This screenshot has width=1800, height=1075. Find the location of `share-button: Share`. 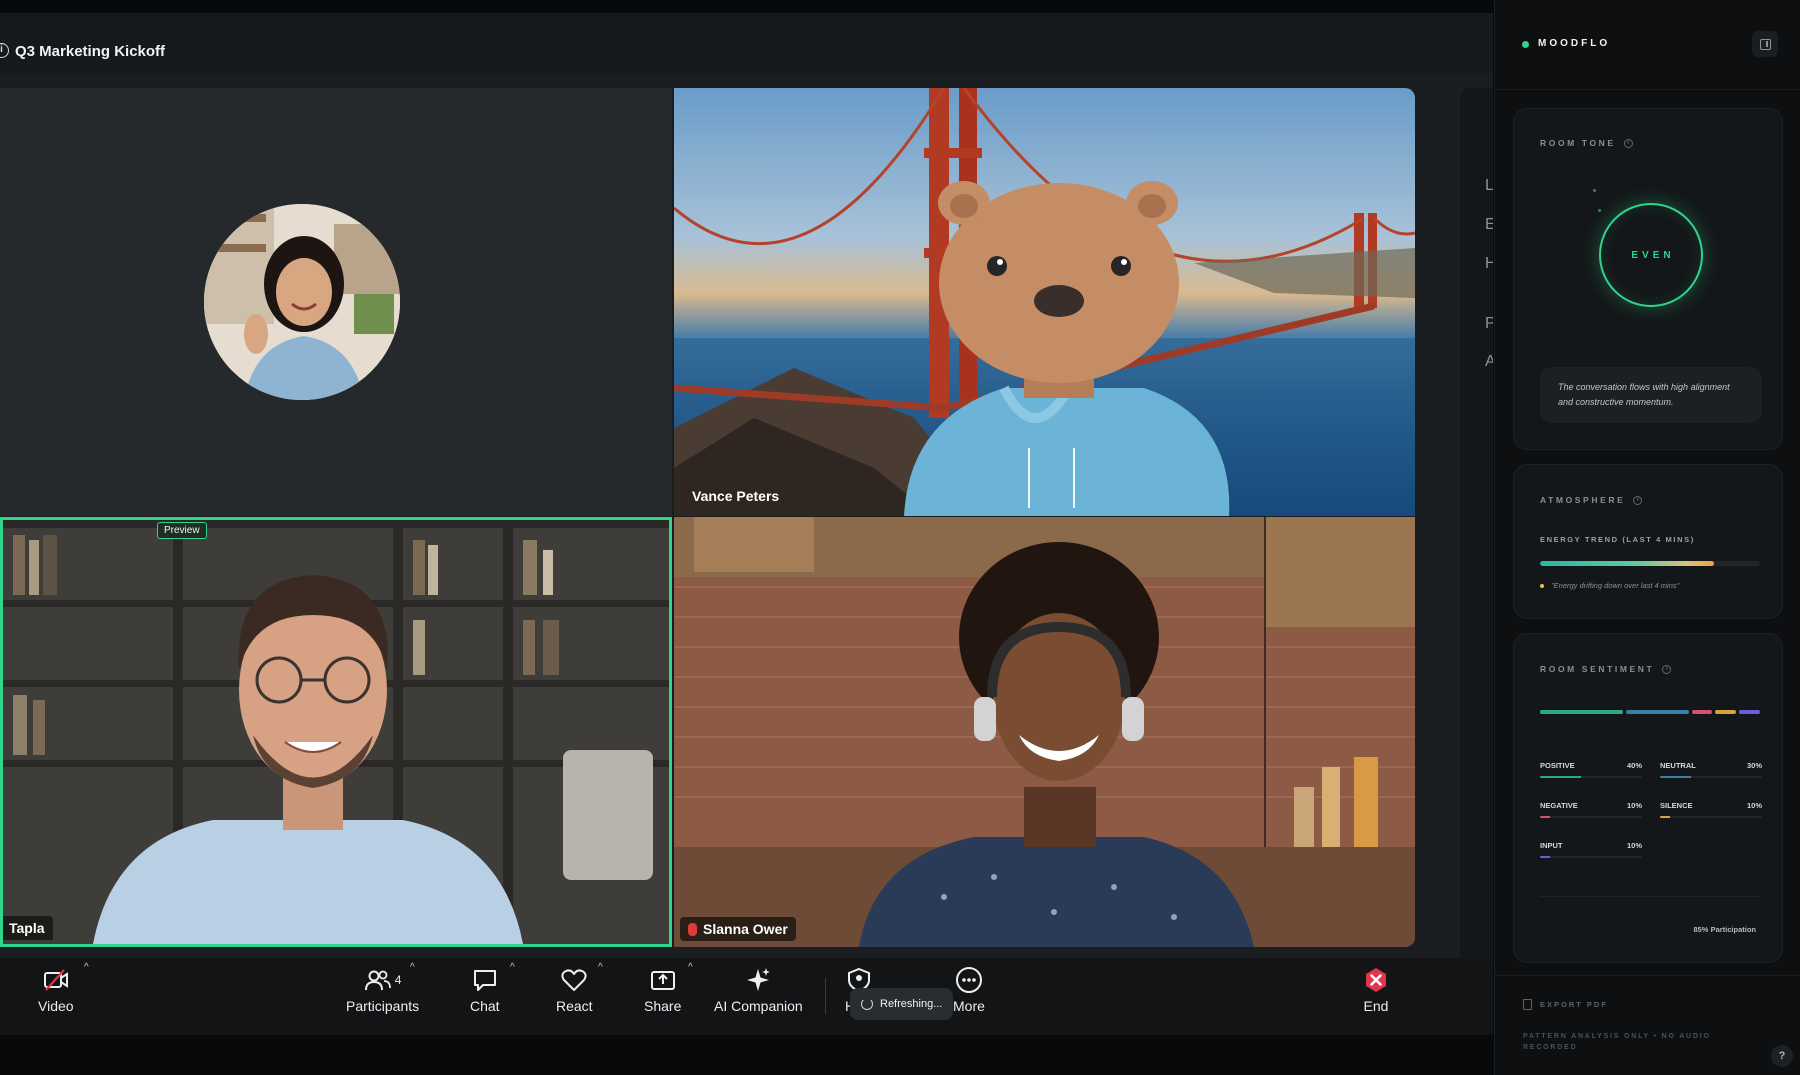

share-button: Share is located at coordinates (662, 990).